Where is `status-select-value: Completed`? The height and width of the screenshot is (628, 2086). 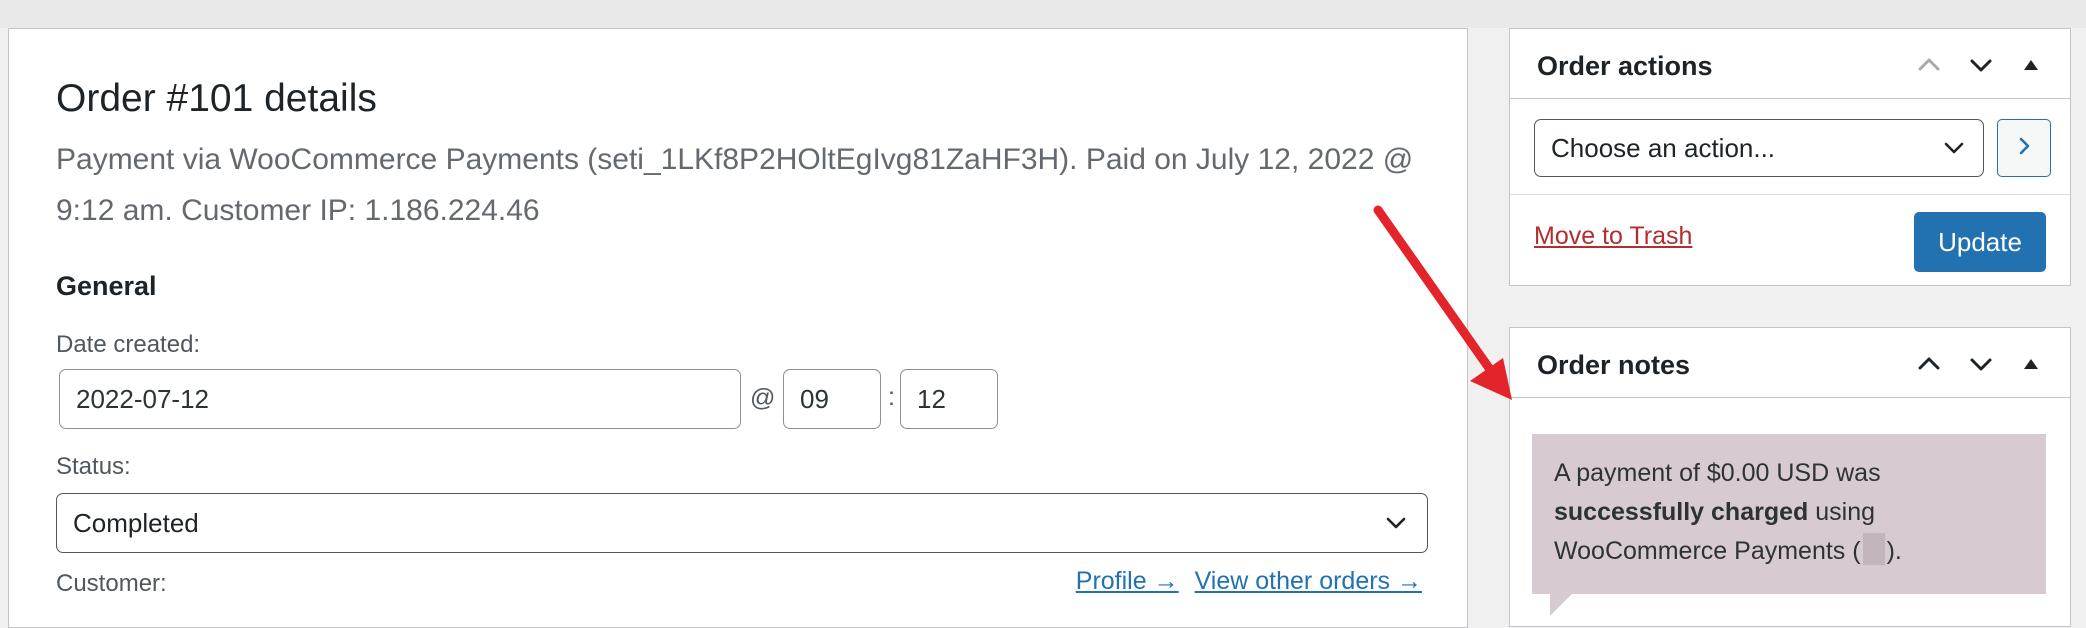 status-select-value: Completed is located at coordinates (136, 522).